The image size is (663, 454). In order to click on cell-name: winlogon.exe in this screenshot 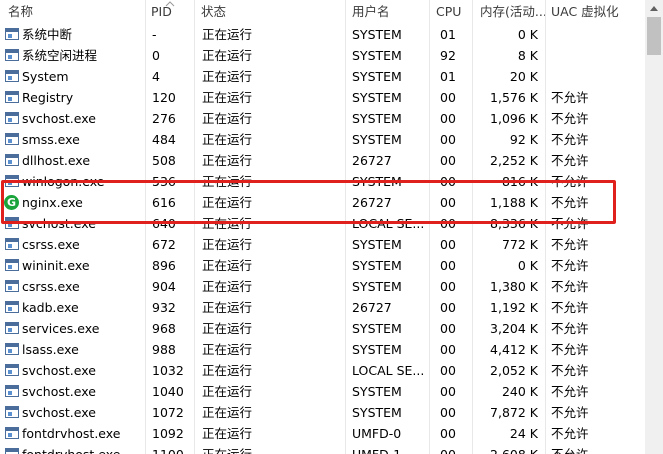, I will do `click(63, 181)`.